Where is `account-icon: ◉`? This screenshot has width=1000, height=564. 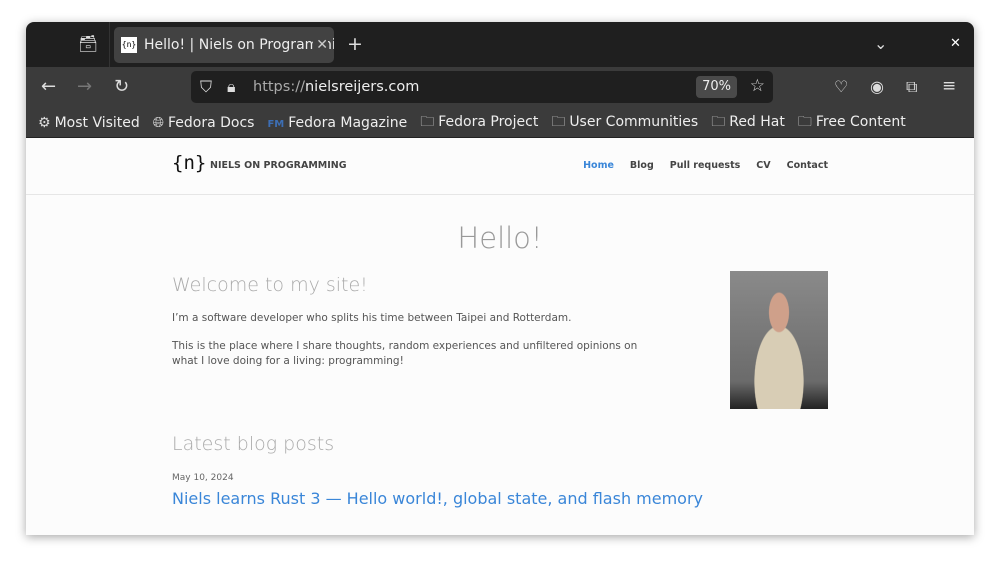 account-icon: ◉ is located at coordinates (877, 87).